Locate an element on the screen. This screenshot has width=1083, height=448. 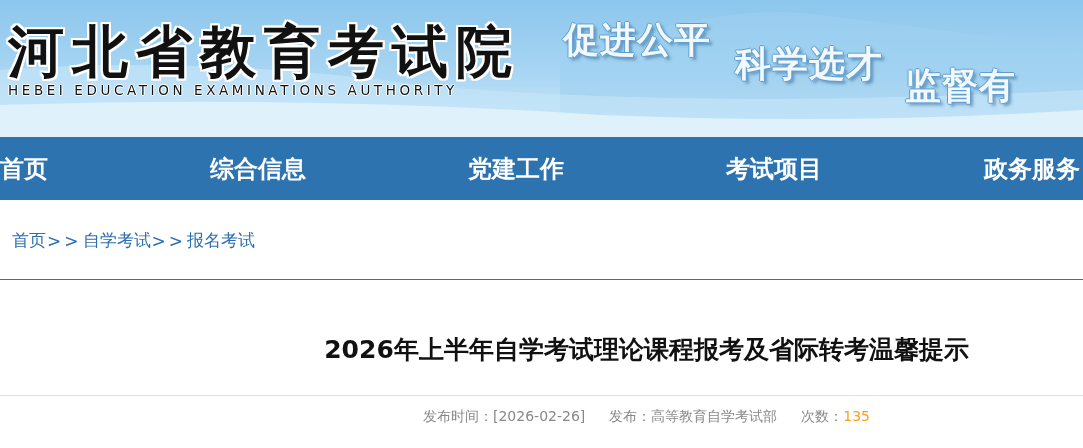
nav-link: 政务服务 is located at coordinates (1032, 168).